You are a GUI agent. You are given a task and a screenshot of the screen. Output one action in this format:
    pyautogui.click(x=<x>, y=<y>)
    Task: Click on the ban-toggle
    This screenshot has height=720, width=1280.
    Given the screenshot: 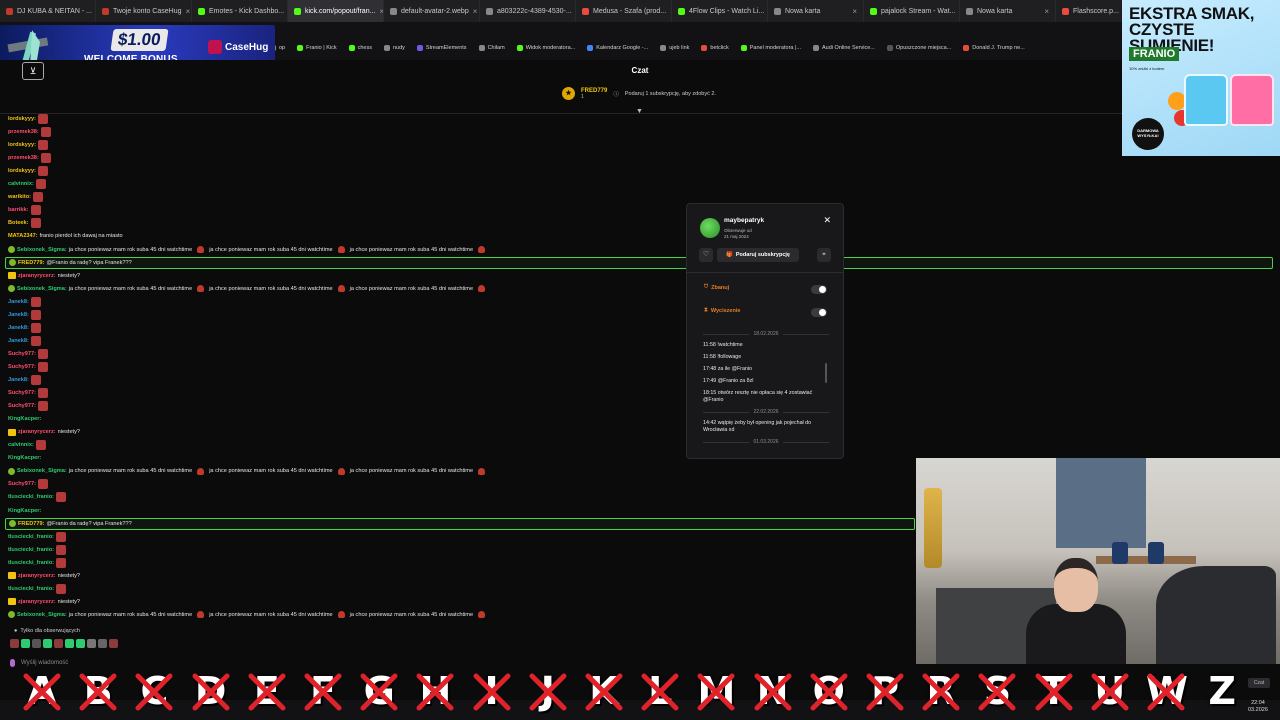 What is the action you would take?
    pyautogui.click(x=819, y=289)
    